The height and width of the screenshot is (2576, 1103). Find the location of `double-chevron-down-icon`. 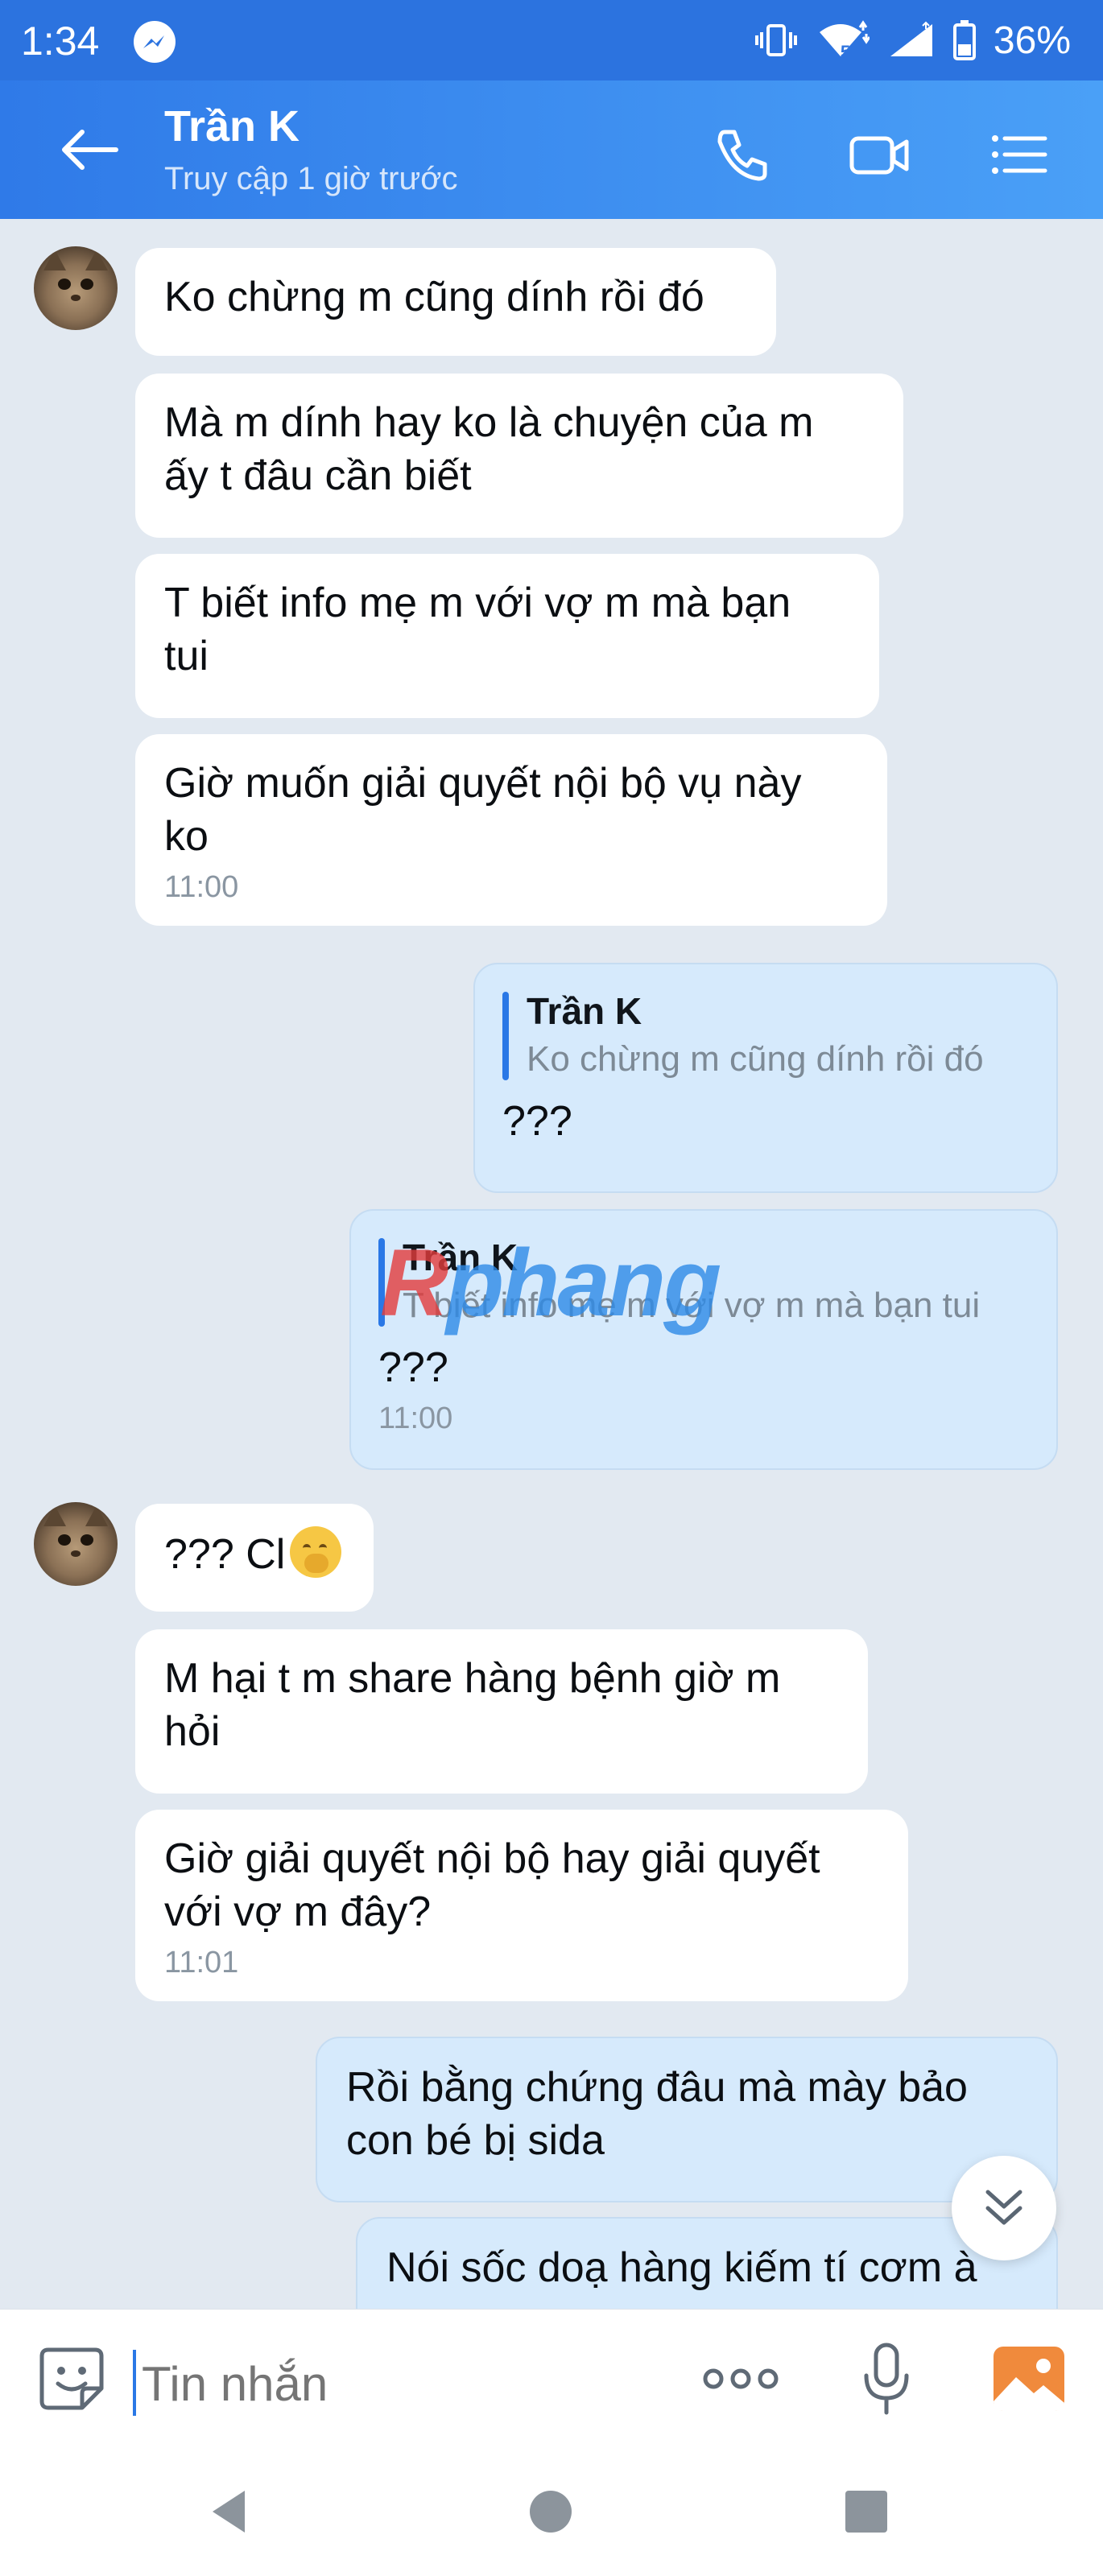

double-chevron-down-icon is located at coordinates (1003, 2207).